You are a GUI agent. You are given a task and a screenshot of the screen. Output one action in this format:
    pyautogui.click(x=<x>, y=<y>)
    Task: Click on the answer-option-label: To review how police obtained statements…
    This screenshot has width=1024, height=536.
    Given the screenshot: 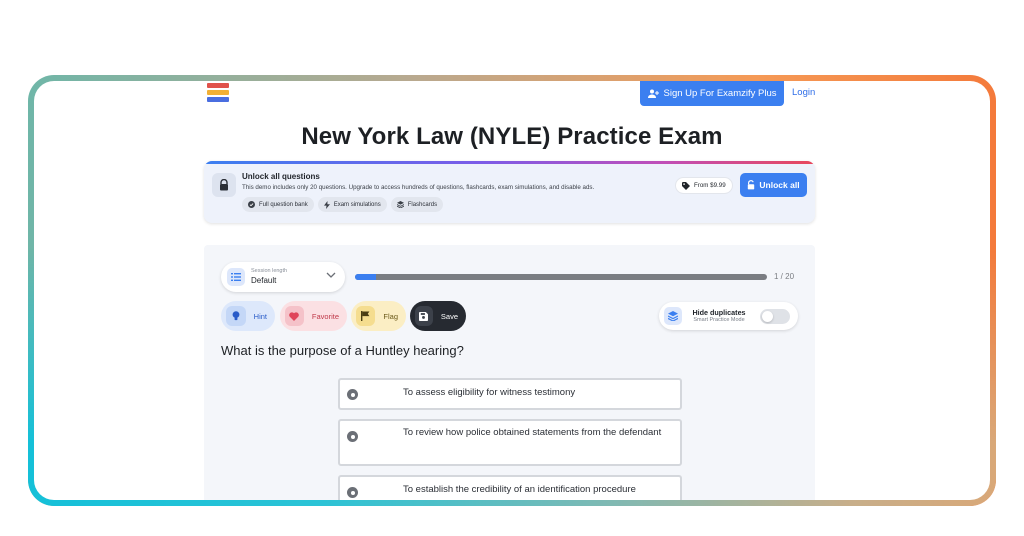 What is the action you would take?
    pyautogui.click(x=532, y=432)
    